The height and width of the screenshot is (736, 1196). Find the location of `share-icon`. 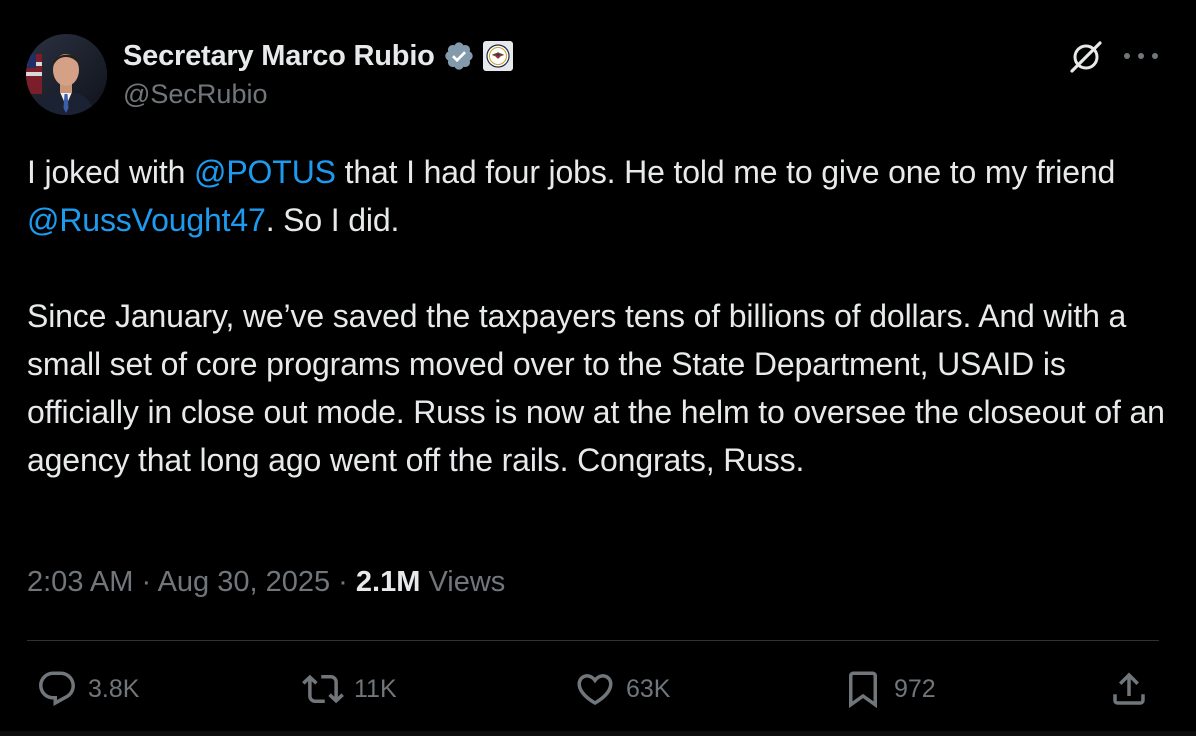

share-icon is located at coordinates (1129, 688).